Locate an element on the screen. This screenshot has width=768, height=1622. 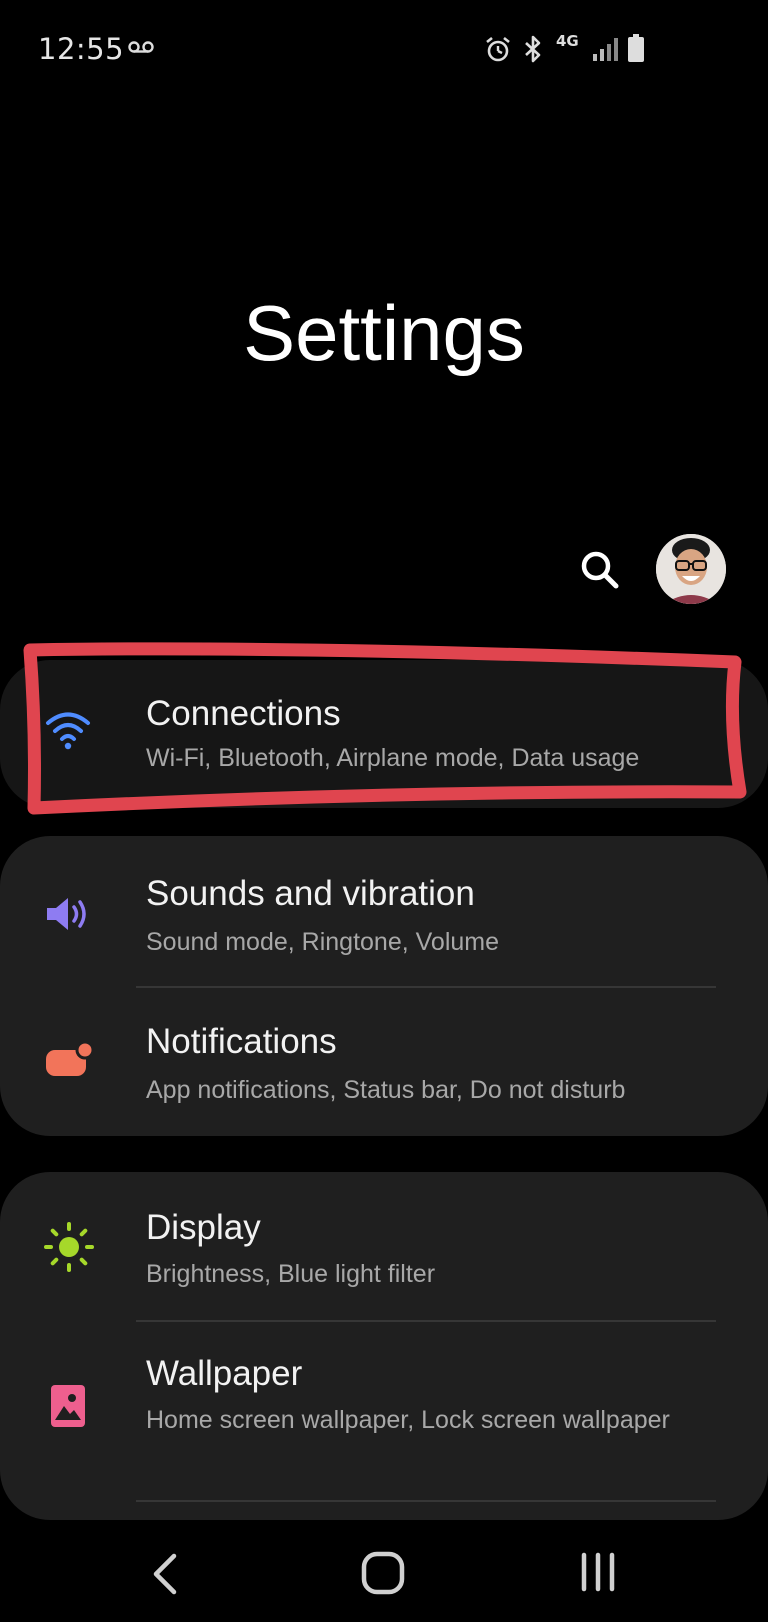
notification-icon is located at coordinates (70, 1058).